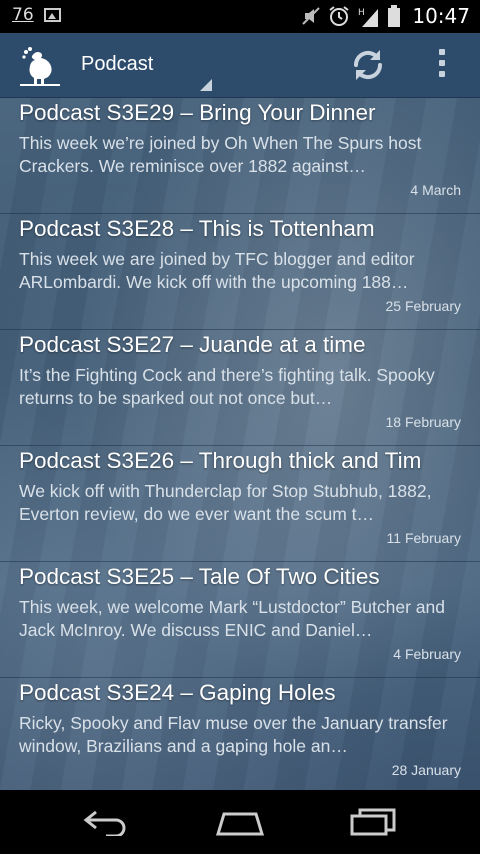 This screenshot has height=854, width=480. I want to click on episode-title: Podcast S3E26 – Through thick and Tim, so click(220, 460).